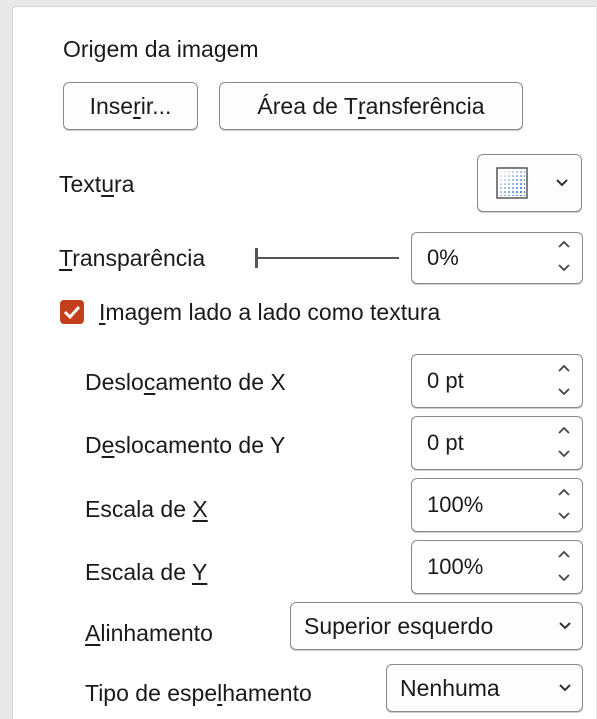  I want to click on alignment-value: Superior esquerdo, so click(399, 625).